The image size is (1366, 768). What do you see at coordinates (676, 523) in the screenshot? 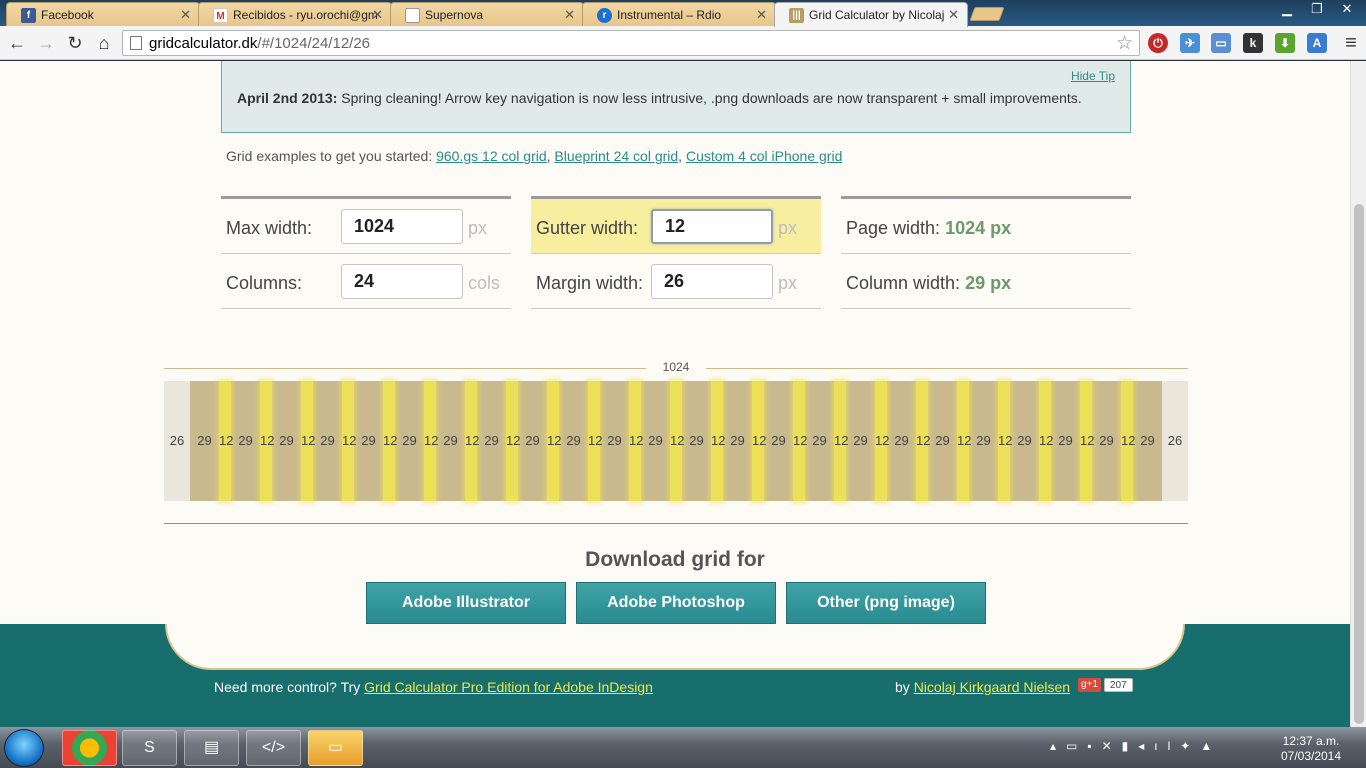
I see `divider` at bounding box center [676, 523].